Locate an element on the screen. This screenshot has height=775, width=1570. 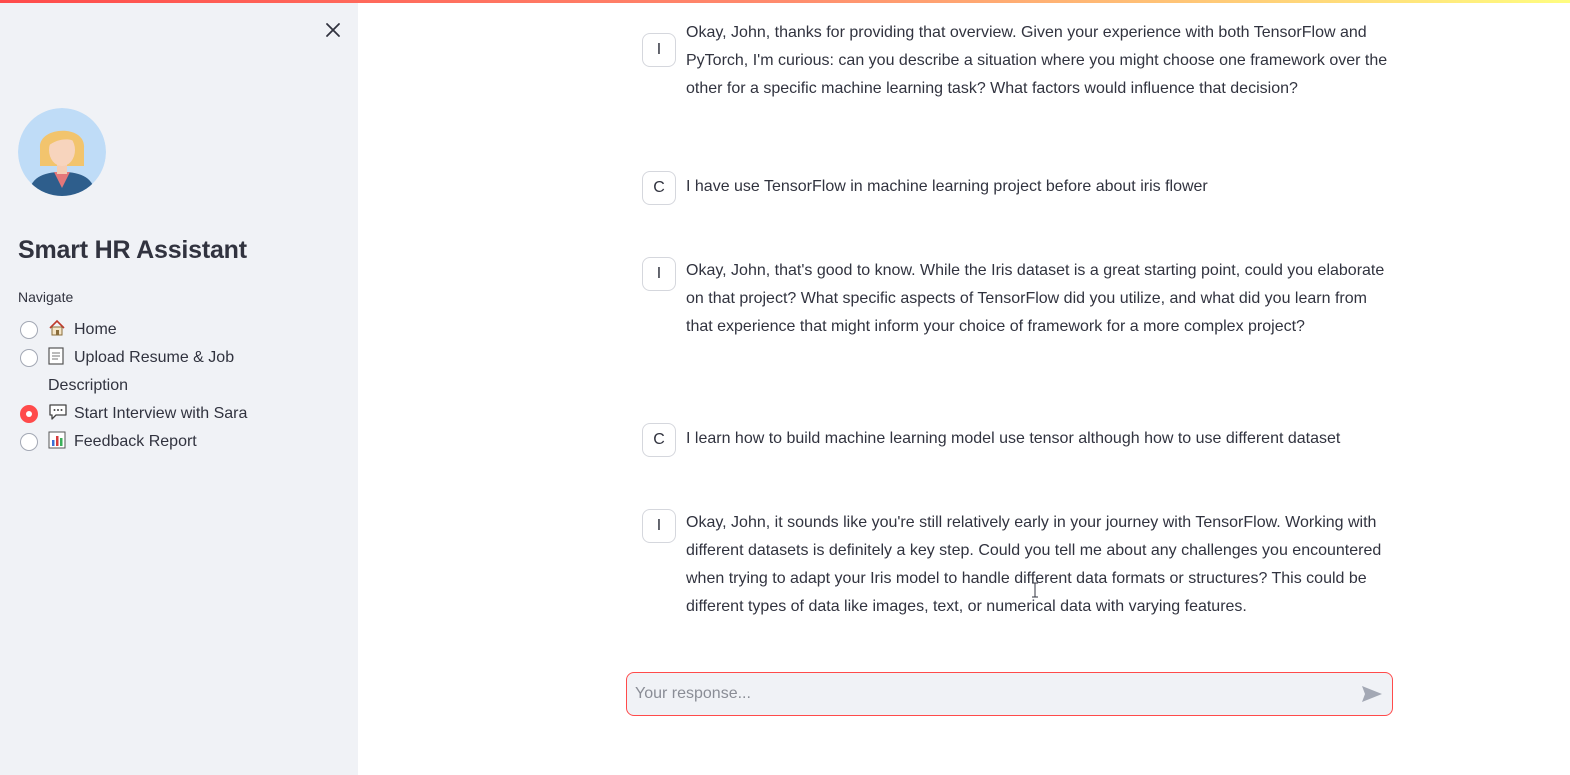
response-input is located at coordinates (989, 694).